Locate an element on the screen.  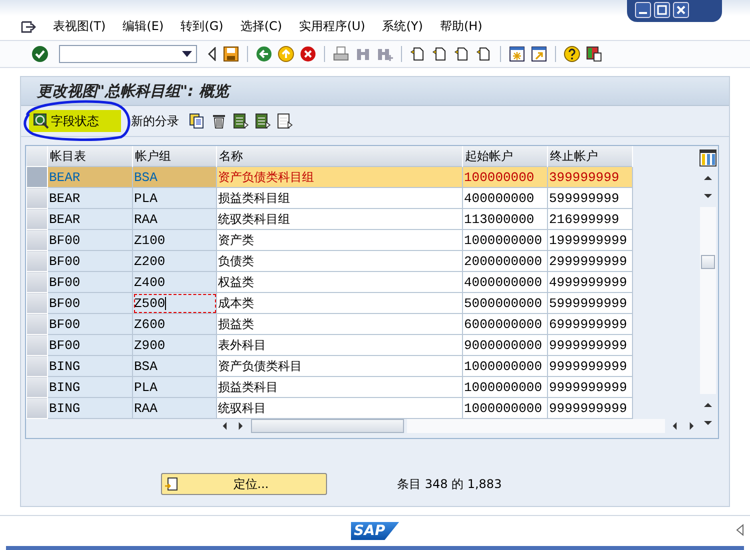
table-cell: Z100 is located at coordinates (174, 240).